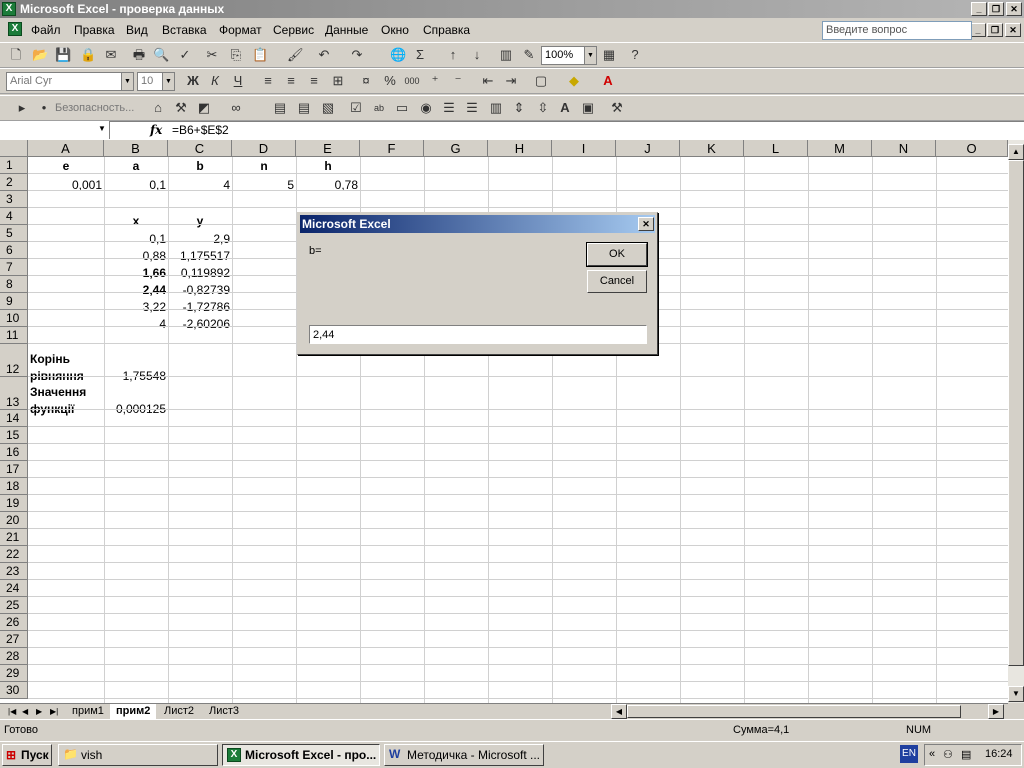 This screenshot has width=1024, height=768. I want to click on doc-minimize-button: _, so click(978, 30).